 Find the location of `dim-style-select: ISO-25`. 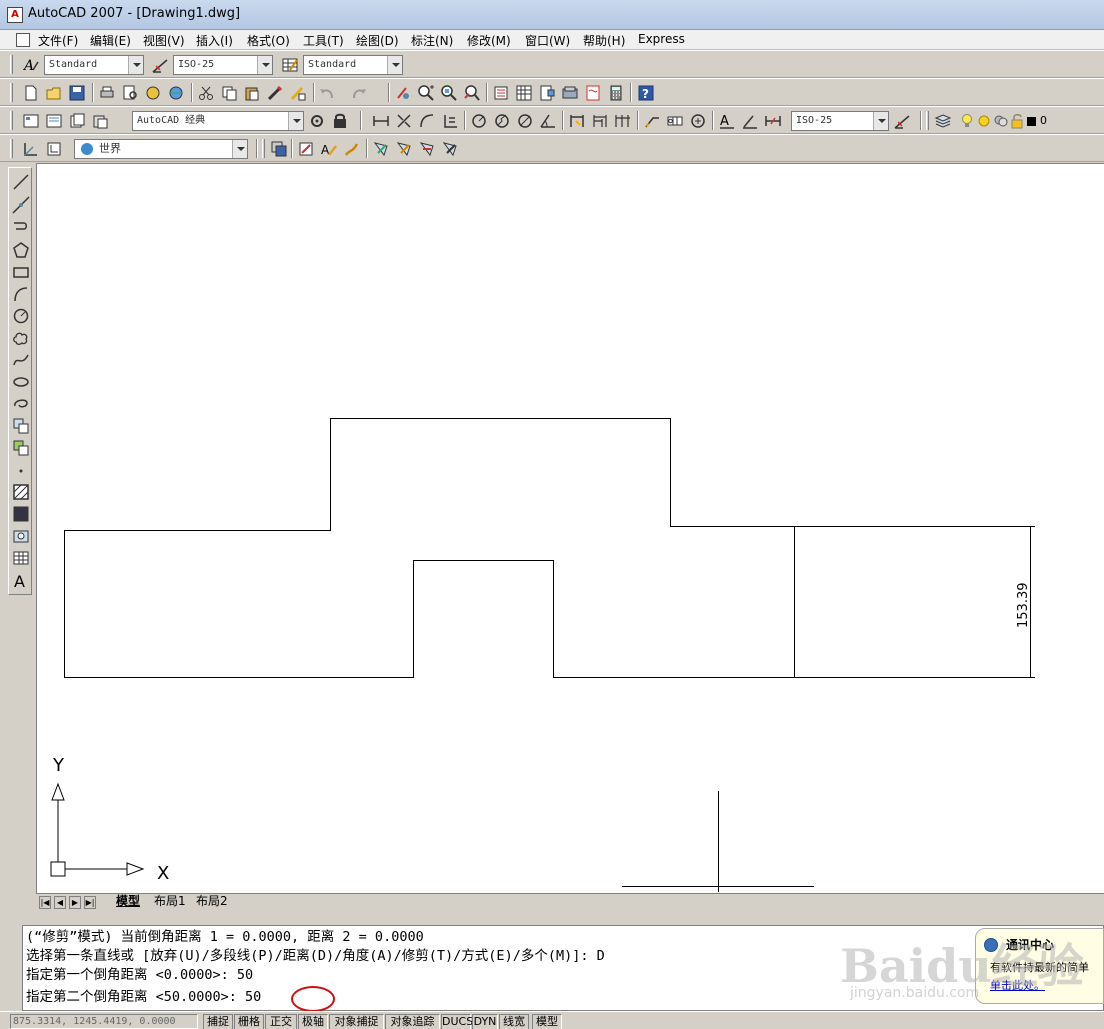

dim-style-select: ISO-25 is located at coordinates (223, 65).